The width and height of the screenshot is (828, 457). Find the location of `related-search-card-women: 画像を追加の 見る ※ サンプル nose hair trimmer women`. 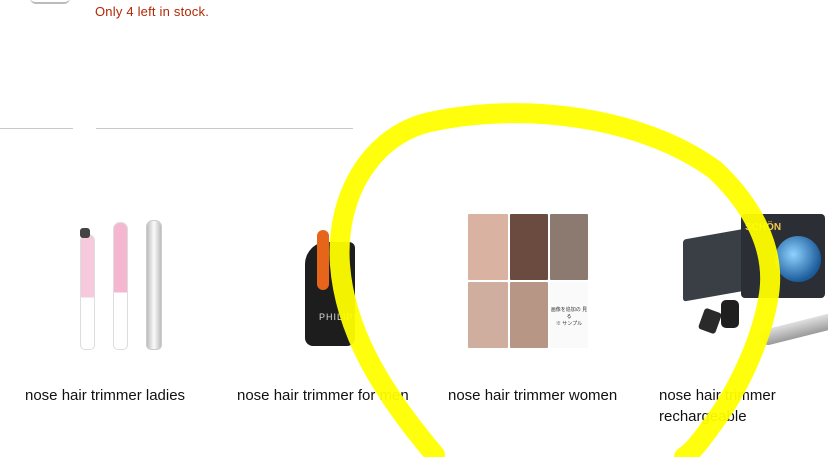

related-search-card-women: 画像を追加の 見る ※ サンプル nose hair trimmer women is located at coordinates (548, 302).